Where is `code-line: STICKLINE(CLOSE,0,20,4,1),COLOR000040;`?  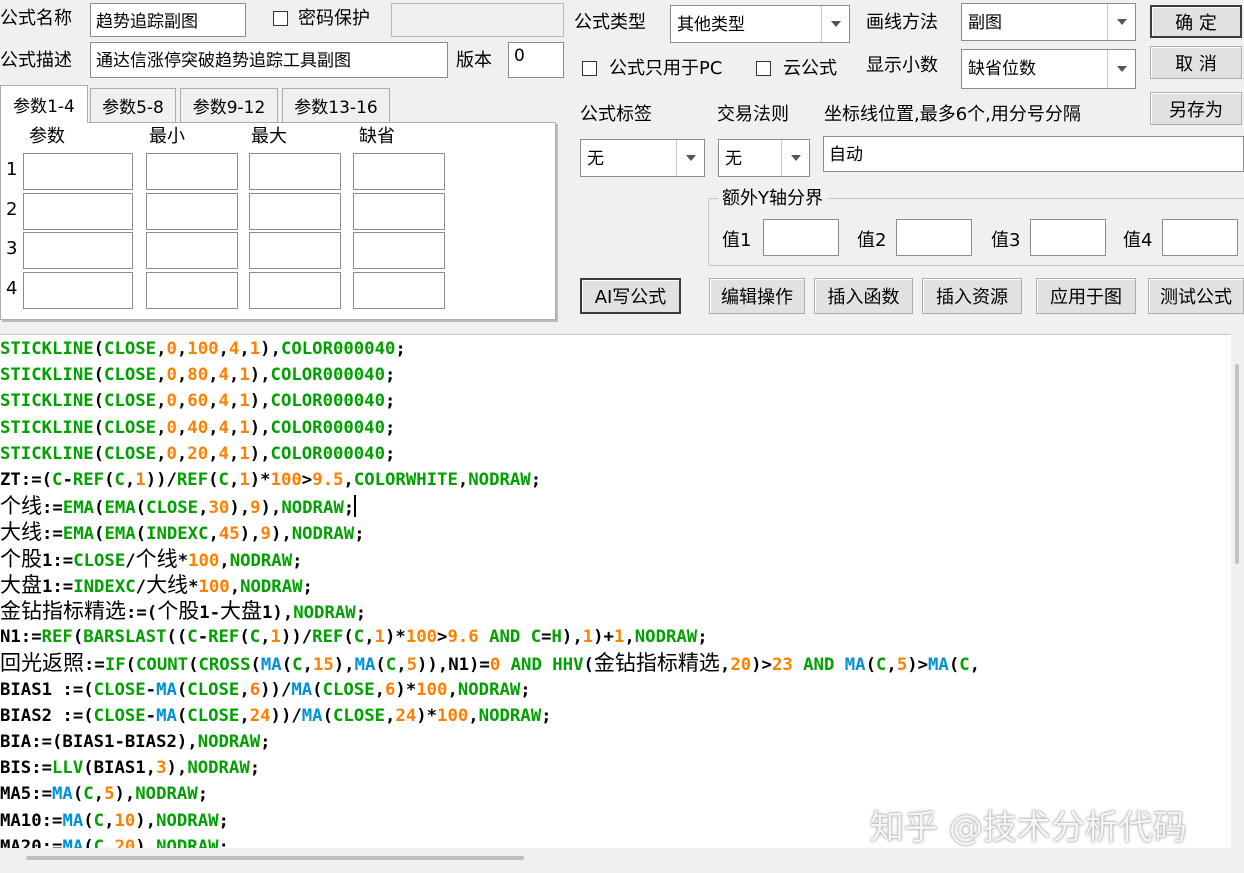 code-line: STICKLINE(CLOSE,0,20,4,1),COLOR000040; is located at coordinates (197, 454).